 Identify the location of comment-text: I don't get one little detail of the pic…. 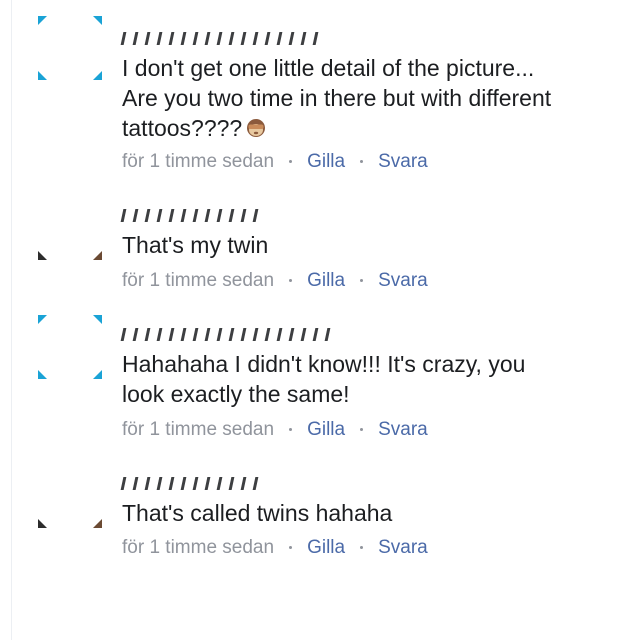
(372, 98).